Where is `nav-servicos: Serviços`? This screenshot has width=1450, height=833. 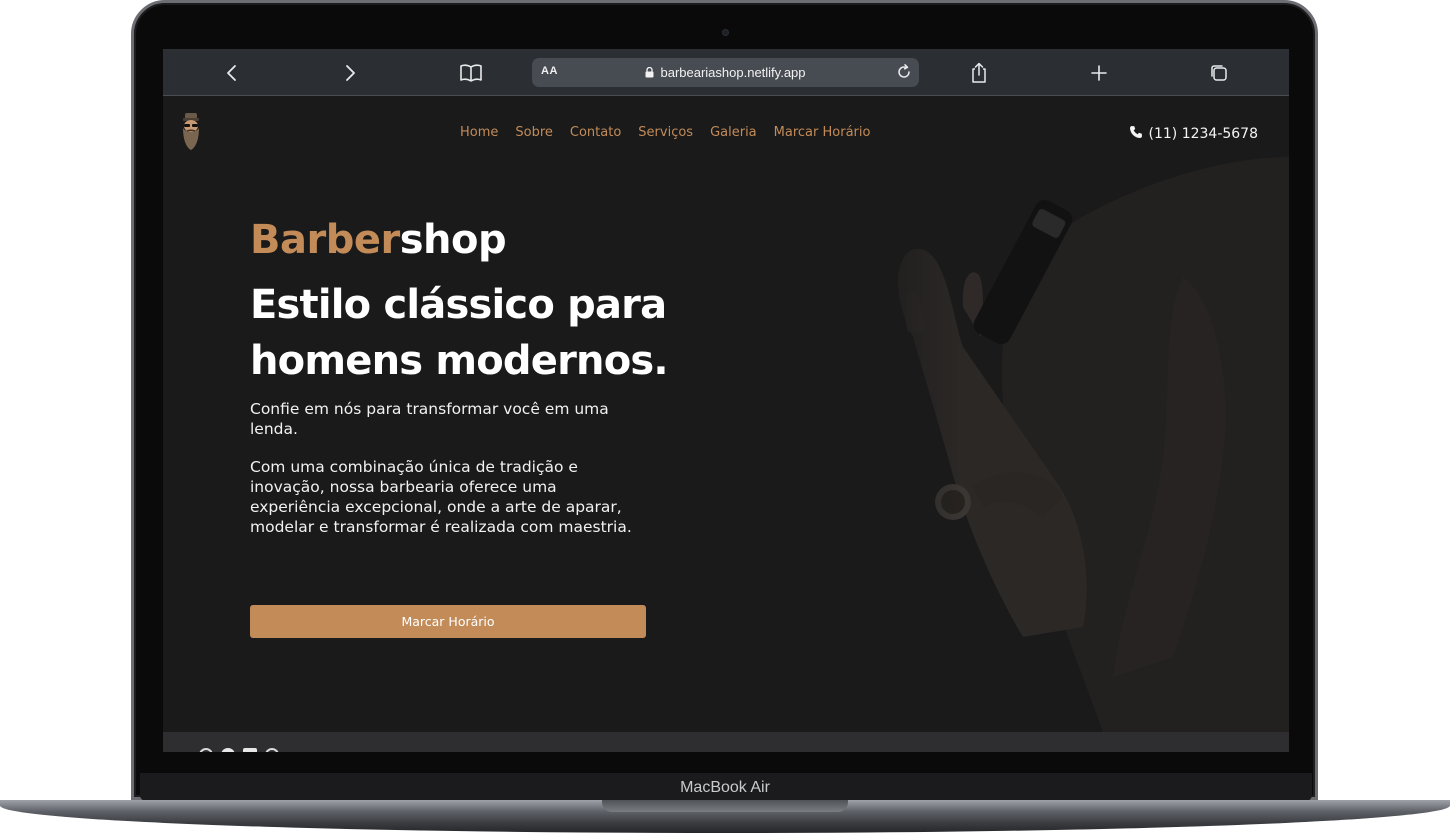 nav-servicos: Serviços is located at coordinates (665, 132).